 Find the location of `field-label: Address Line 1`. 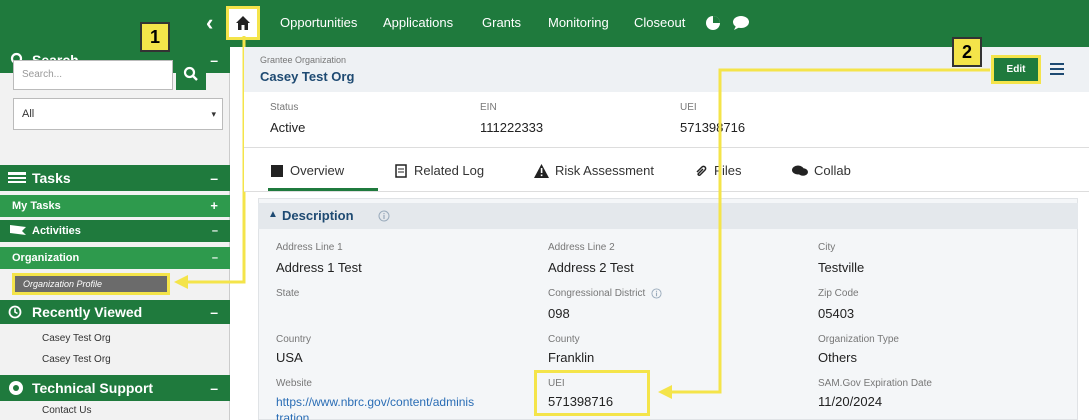

field-label: Address Line 1 is located at coordinates (309, 247).